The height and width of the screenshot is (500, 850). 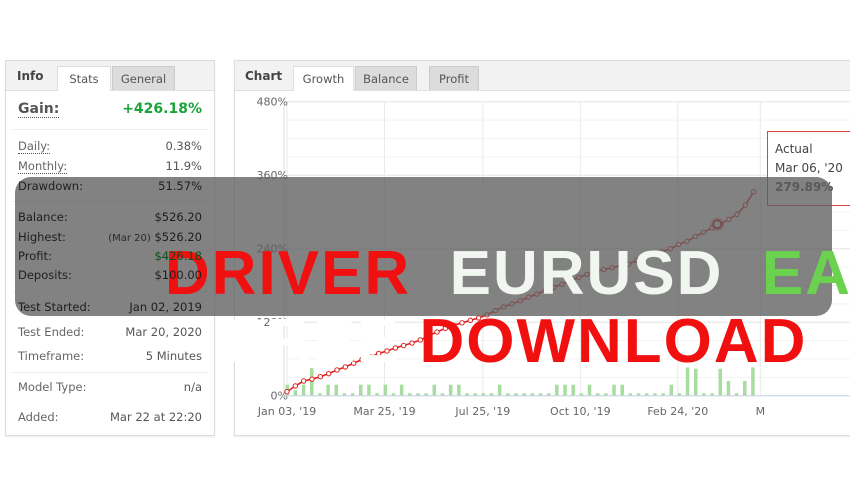 What do you see at coordinates (178, 237) in the screenshot?
I see `highest-value: $526.20` at bounding box center [178, 237].